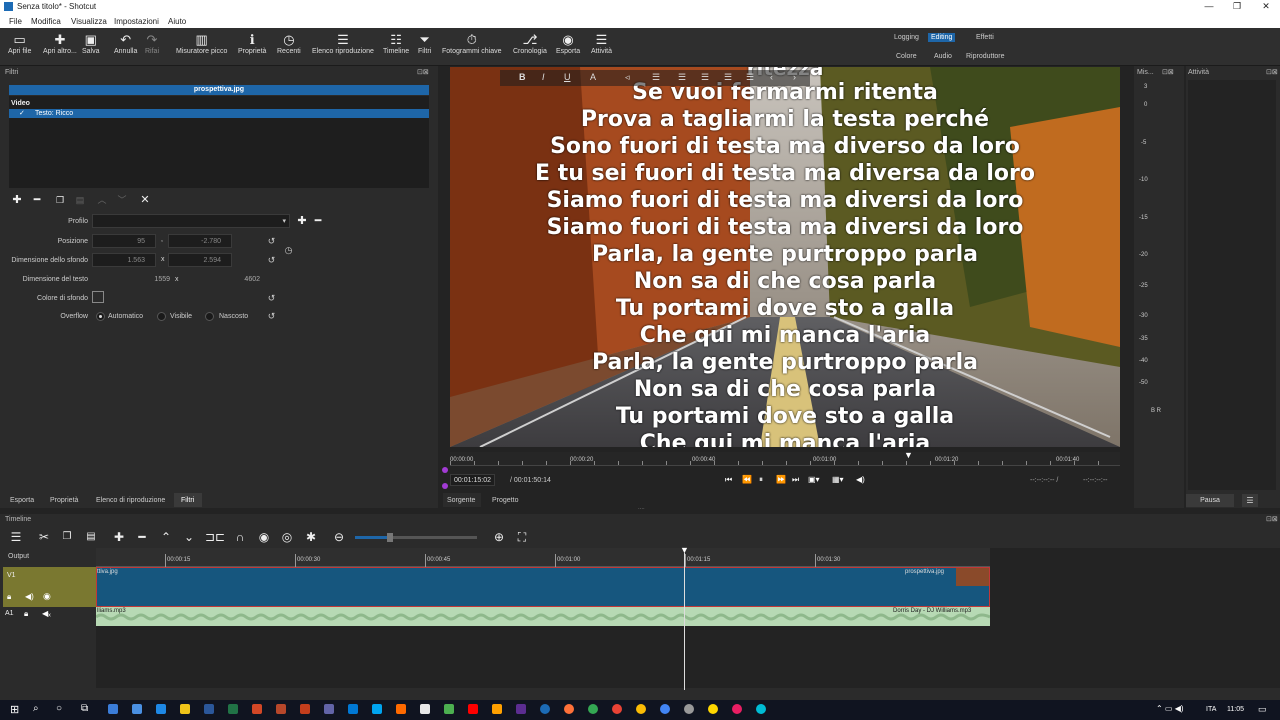 Image resolution: width=1280 pixels, height=720 pixels. Describe the element at coordinates (46, 21) in the screenshot. I see `menu-modifica: Modifica` at that location.